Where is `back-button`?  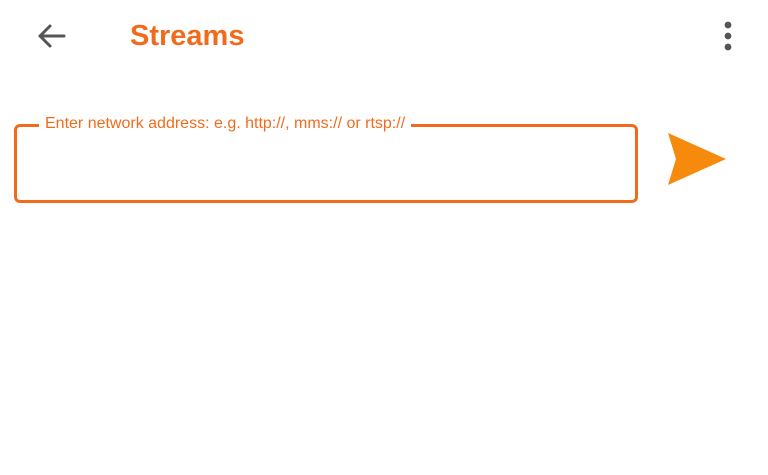
back-button is located at coordinates (51, 36).